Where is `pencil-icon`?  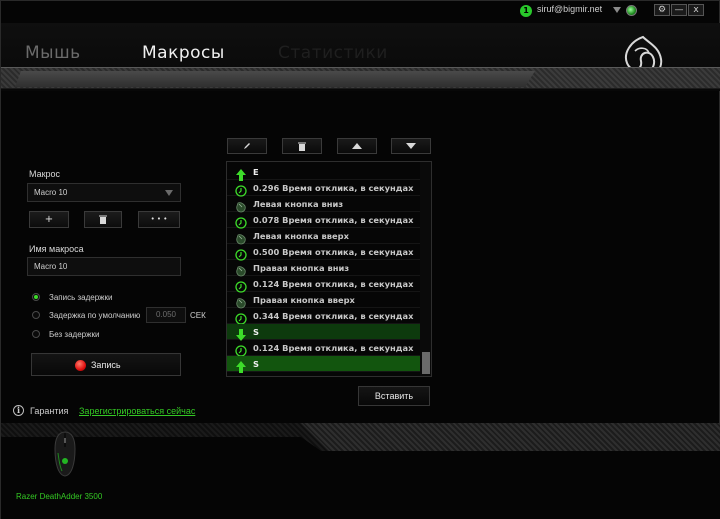 pencil-icon is located at coordinates (247, 146).